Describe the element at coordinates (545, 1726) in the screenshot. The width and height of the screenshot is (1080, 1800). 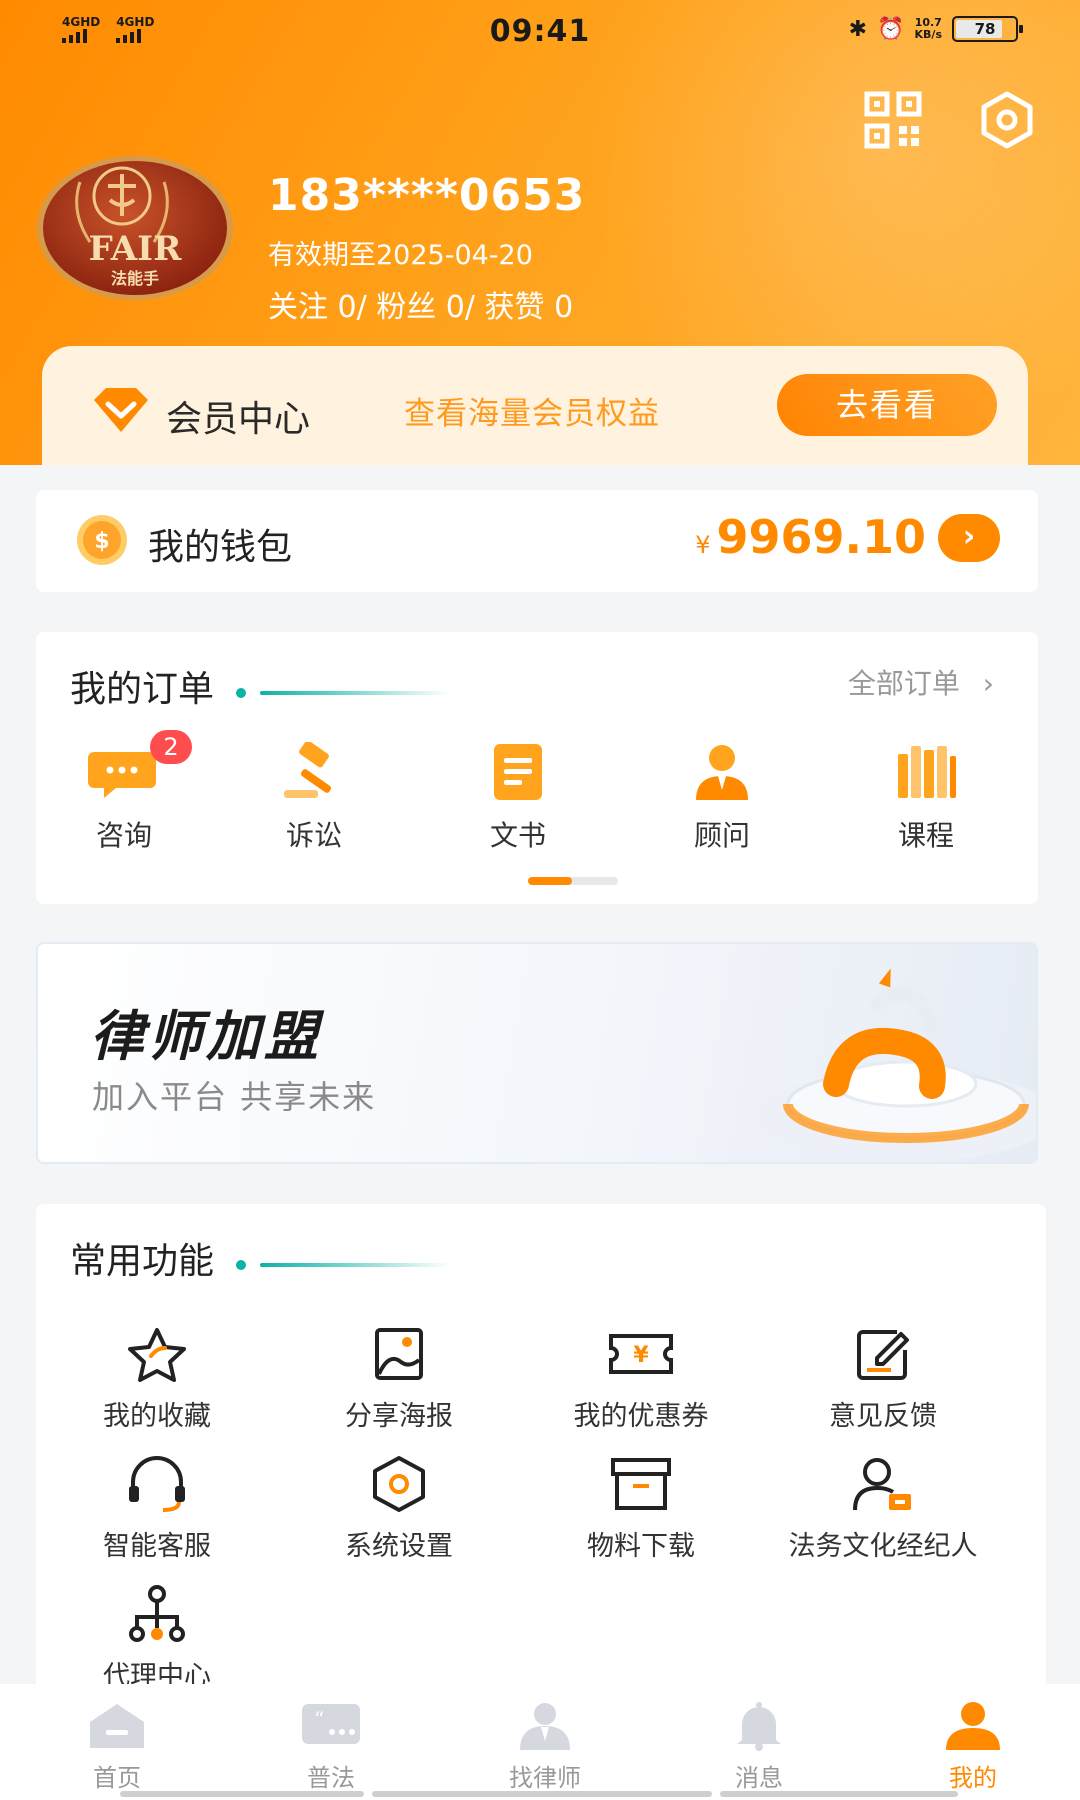
I see `lawyer-icon` at that location.